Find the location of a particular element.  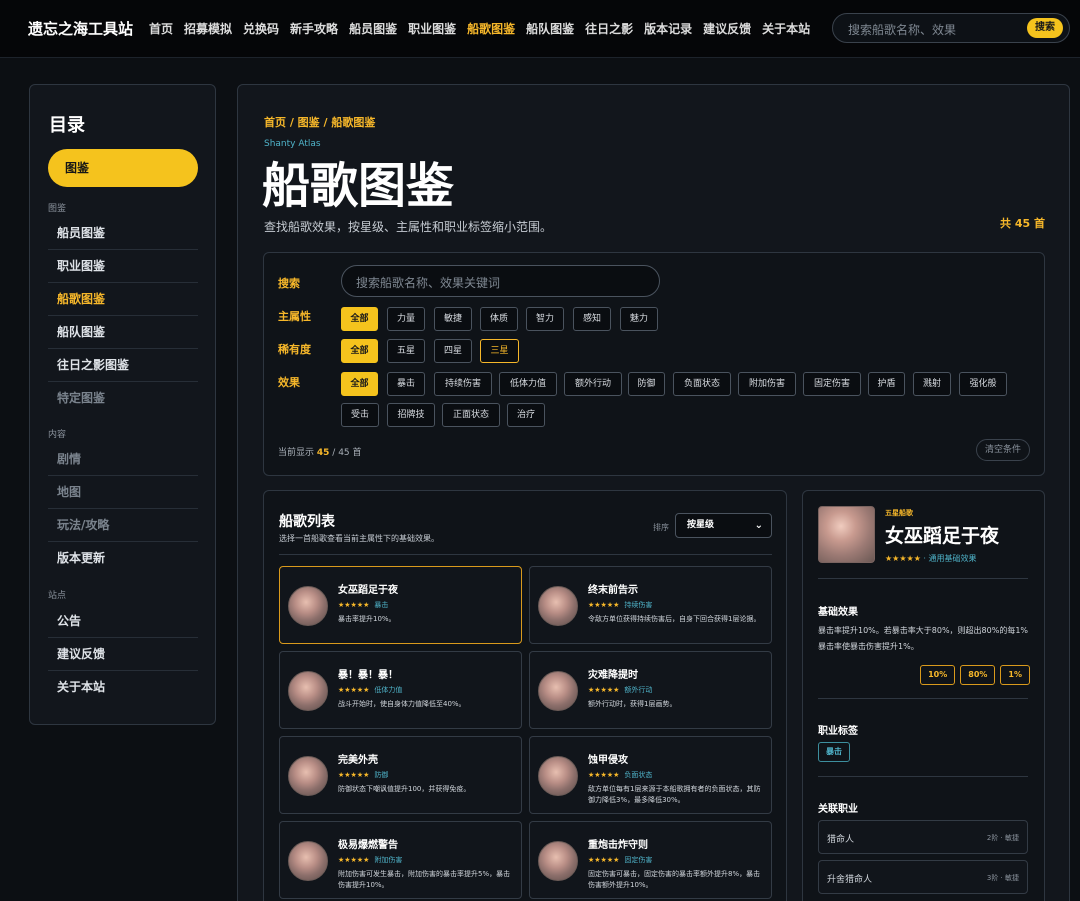

detail-name: 女巫蹈足于夜 is located at coordinates (942, 536).